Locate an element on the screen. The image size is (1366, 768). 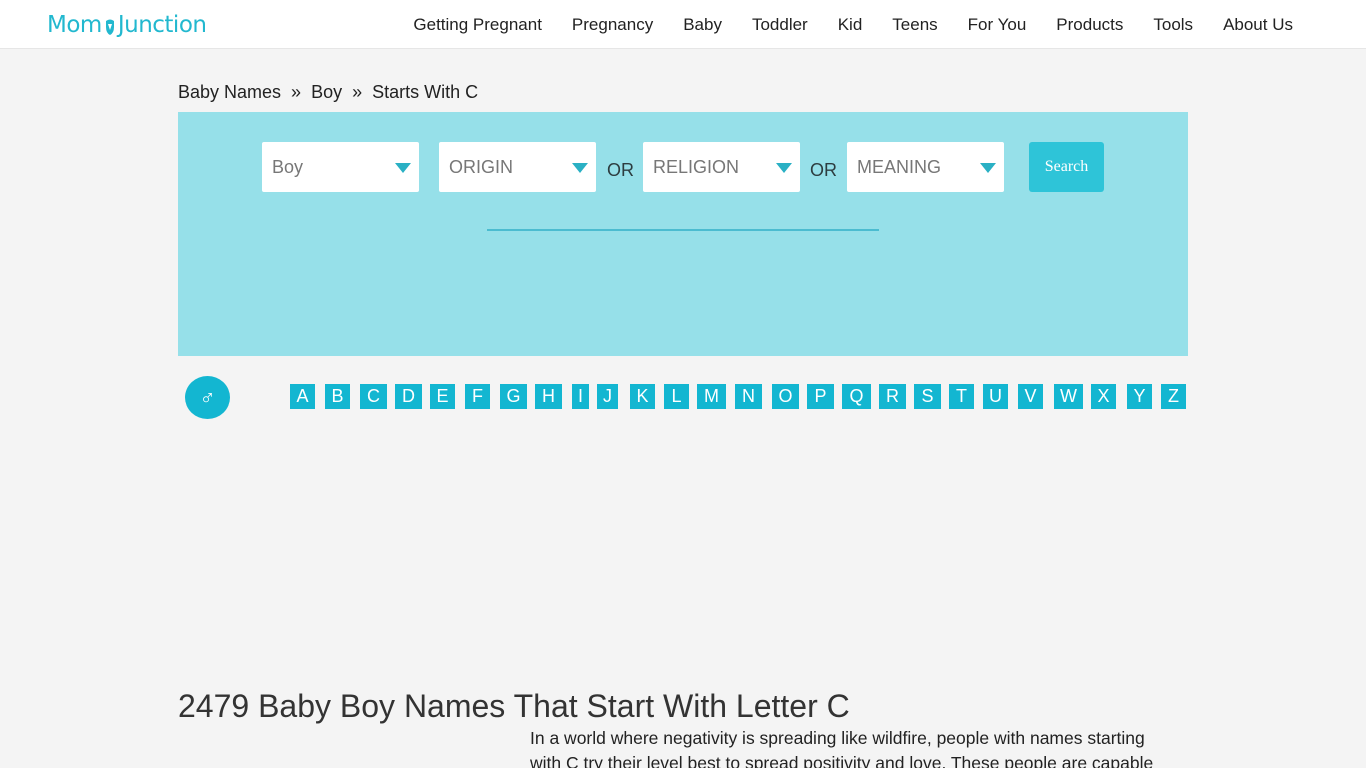
gender-select: Boy is located at coordinates (340, 167).